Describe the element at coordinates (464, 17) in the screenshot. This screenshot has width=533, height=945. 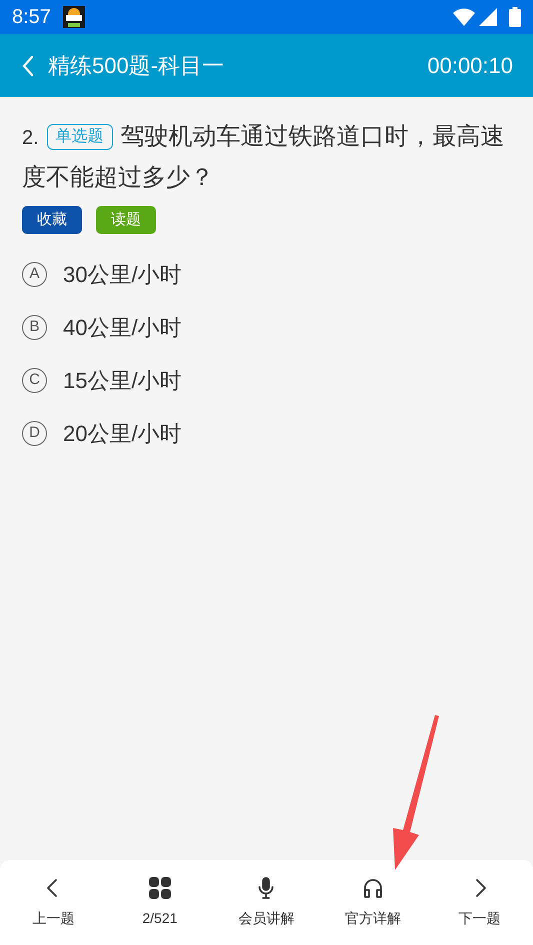
I see `wifi-icon` at that location.